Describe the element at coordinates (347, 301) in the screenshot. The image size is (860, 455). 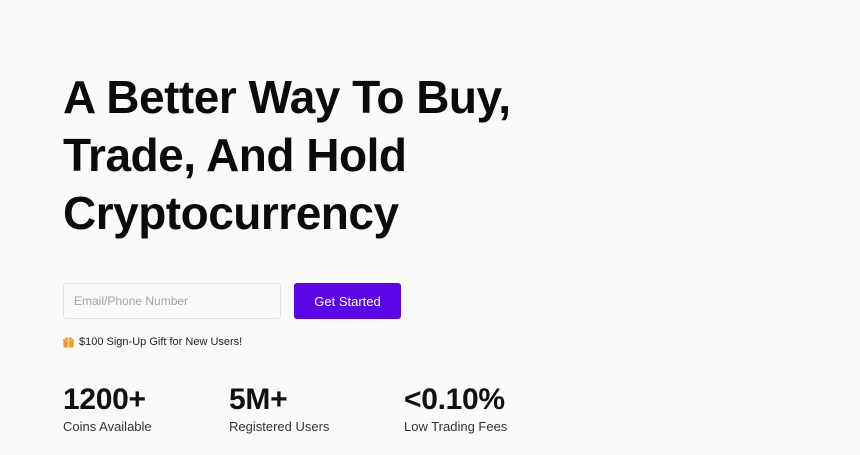
I see `get-started-button: Get Started` at that location.